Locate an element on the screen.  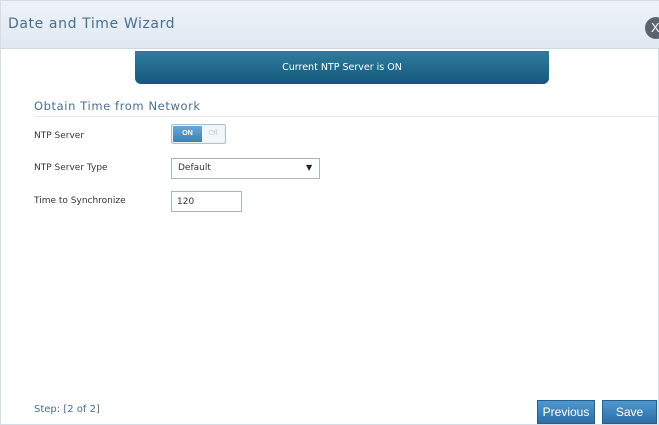
ntp-server-type-label: NTP Server Type is located at coordinates (71, 168).